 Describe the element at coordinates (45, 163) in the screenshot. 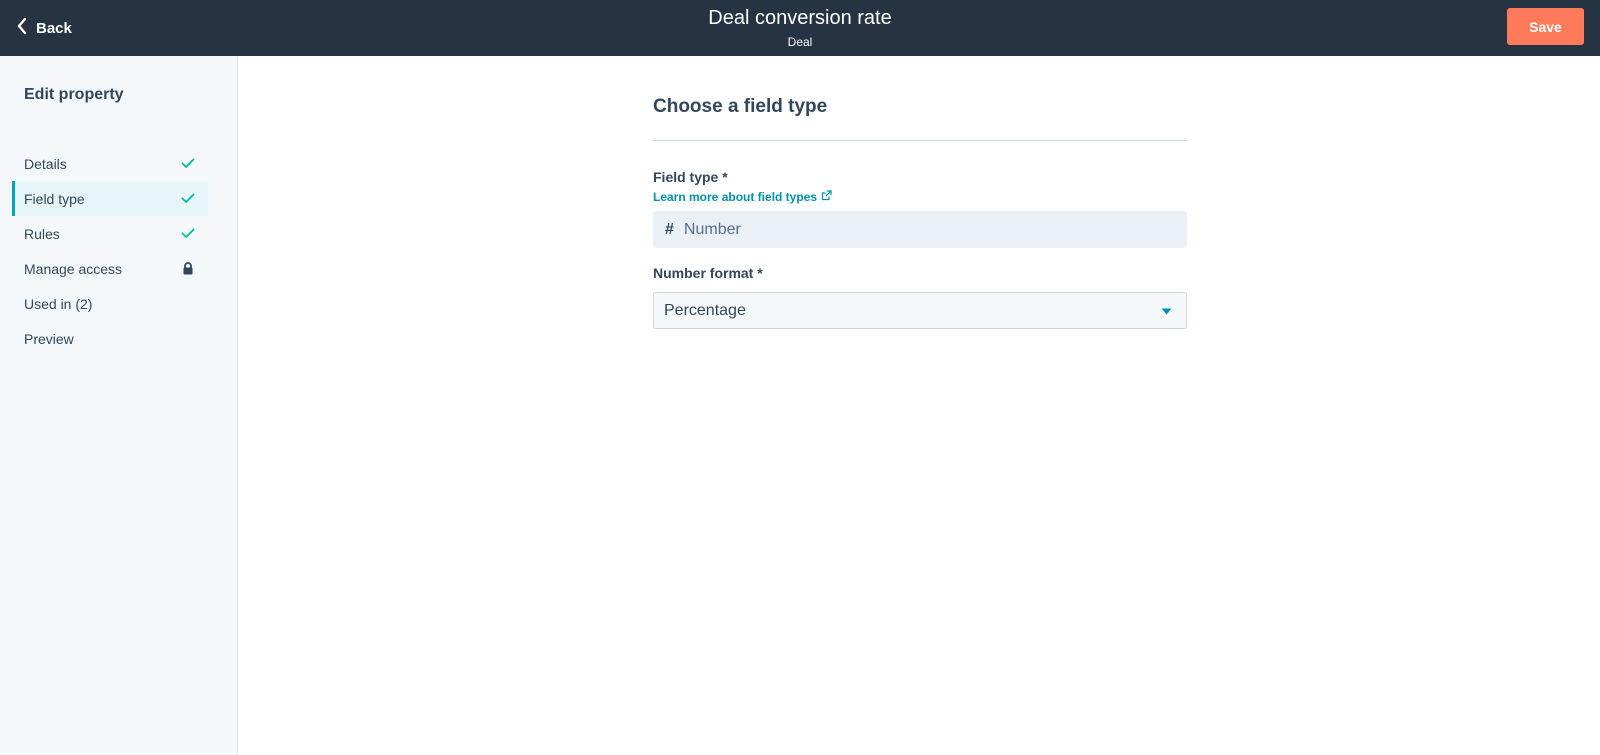

I see `sidebar-item-label: Details` at that location.